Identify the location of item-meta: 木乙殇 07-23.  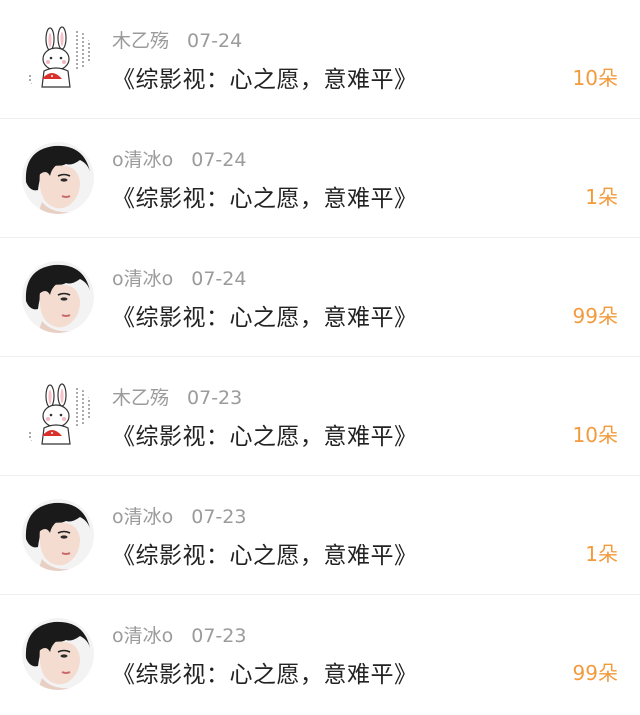
(177, 396).